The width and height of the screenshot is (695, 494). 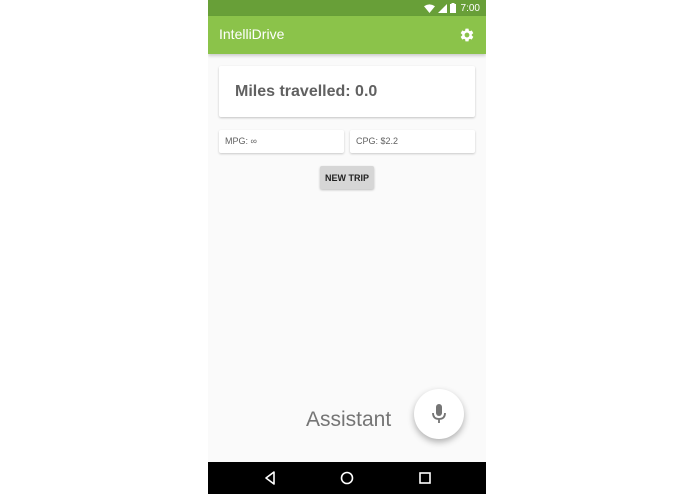 I want to click on assistant-mic-button, so click(x=439, y=414).